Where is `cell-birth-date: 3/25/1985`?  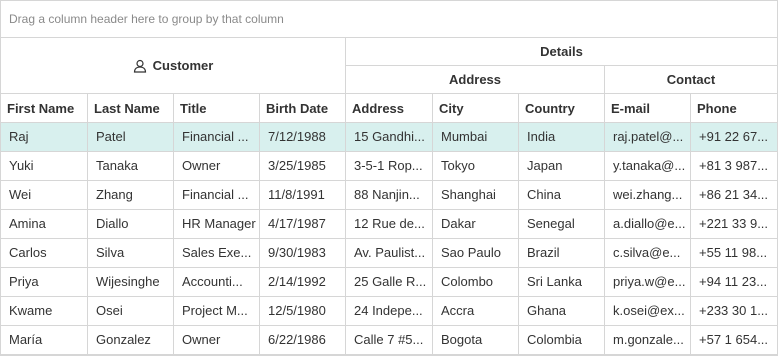
cell-birth-date: 3/25/1985 is located at coordinates (303, 166).